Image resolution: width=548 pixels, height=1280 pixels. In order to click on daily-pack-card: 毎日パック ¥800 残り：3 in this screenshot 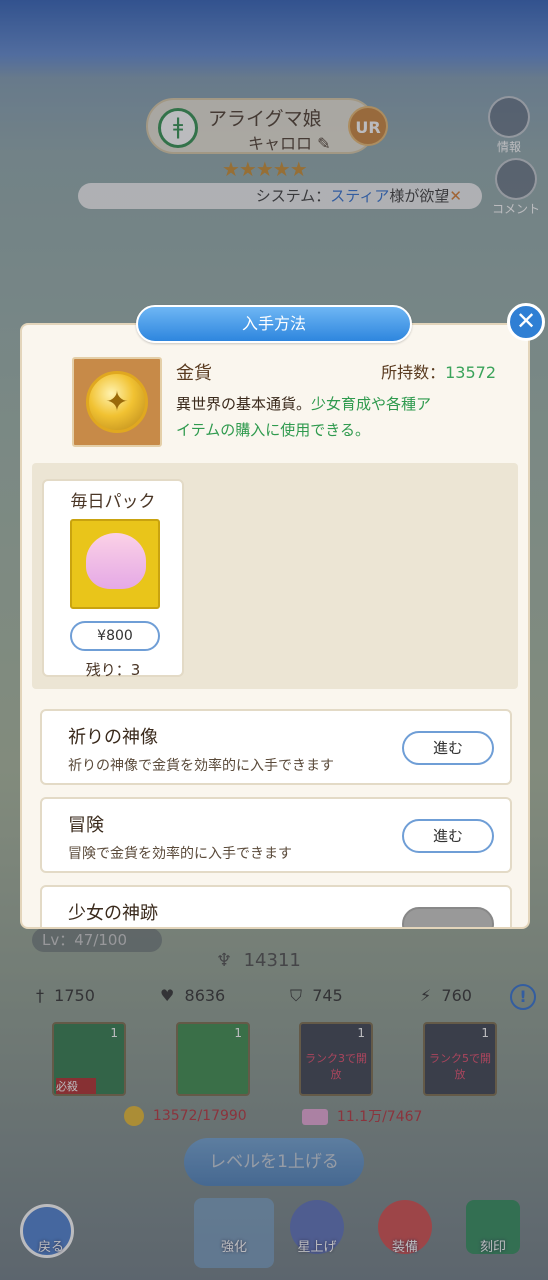, I will do `click(113, 579)`.